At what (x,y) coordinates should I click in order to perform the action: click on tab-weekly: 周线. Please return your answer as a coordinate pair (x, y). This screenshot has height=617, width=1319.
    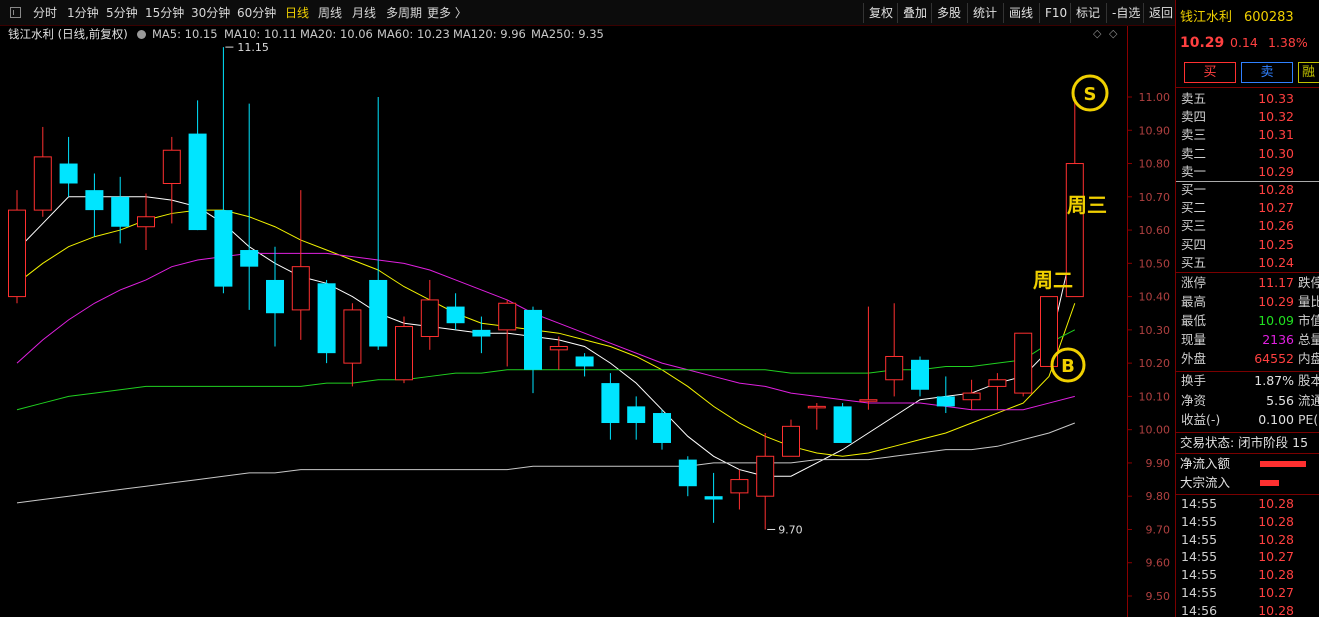
    Looking at the image, I should click on (330, 13).